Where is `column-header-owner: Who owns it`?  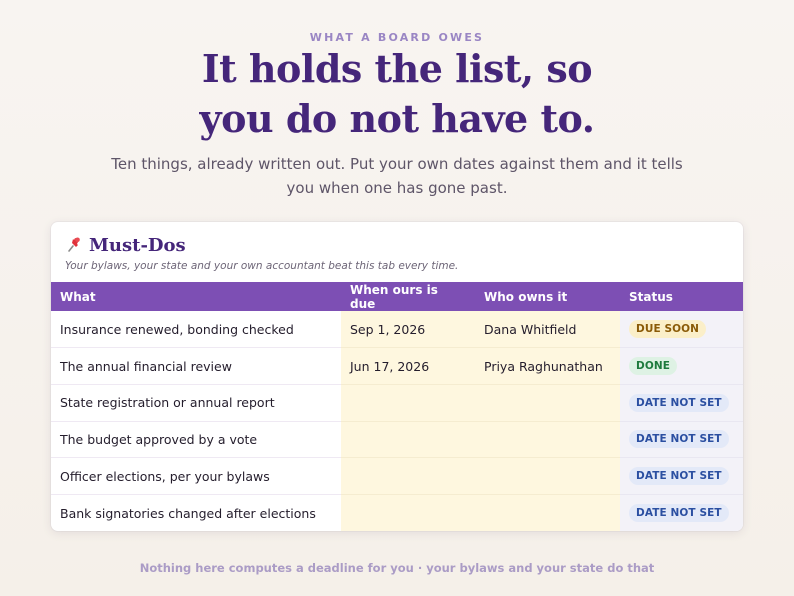 column-header-owner: Who owns it is located at coordinates (547, 296).